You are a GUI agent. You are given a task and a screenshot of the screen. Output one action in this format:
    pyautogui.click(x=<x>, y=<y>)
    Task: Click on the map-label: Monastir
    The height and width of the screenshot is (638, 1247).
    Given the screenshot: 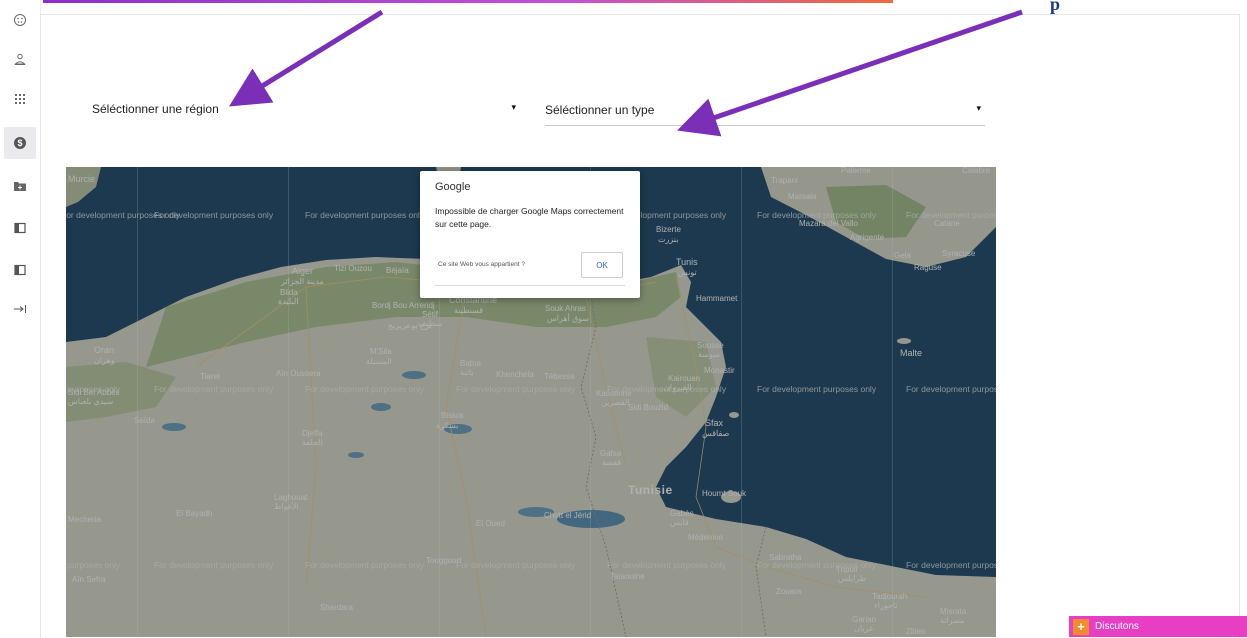 What is the action you would take?
    pyautogui.click(x=719, y=370)
    